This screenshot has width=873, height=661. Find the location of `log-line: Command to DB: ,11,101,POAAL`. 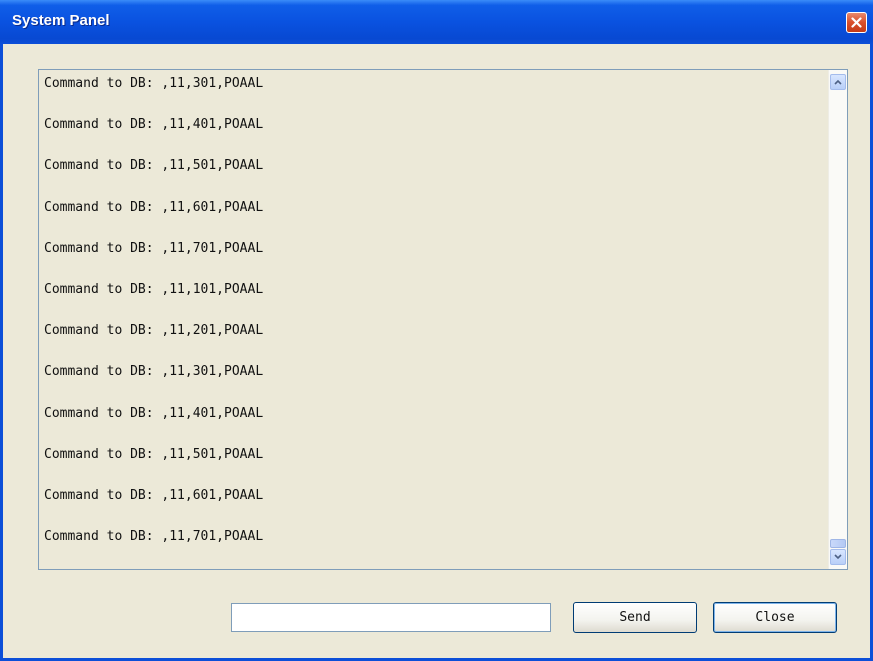

log-line: Command to DB: ,11,101,POAAL is located at coordinates (154, 289).